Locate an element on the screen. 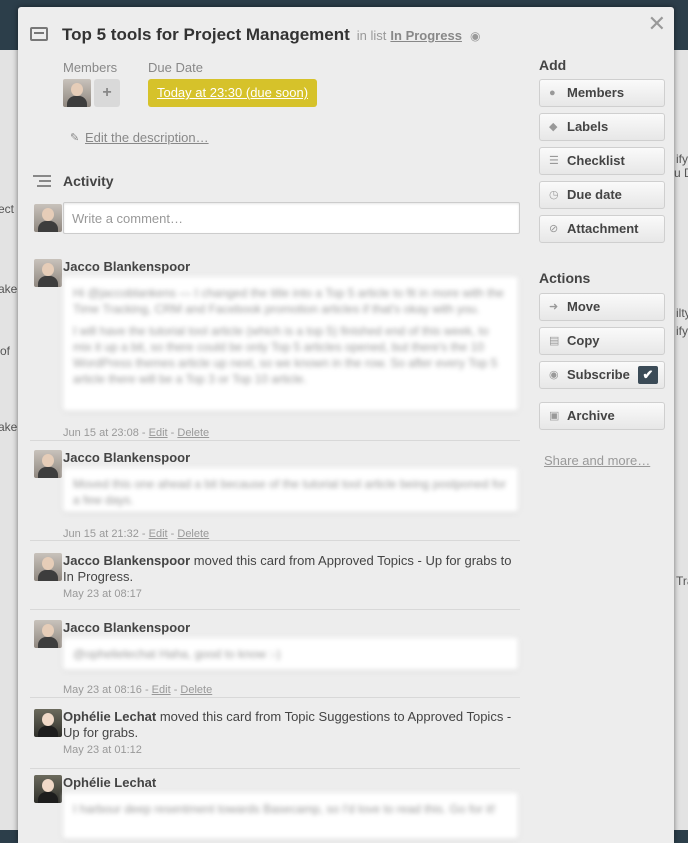 The height and width of the screenshot is (843, 688). due-date-badge: Today at 23:30 (due soon) is located at coordinates (232, 93).